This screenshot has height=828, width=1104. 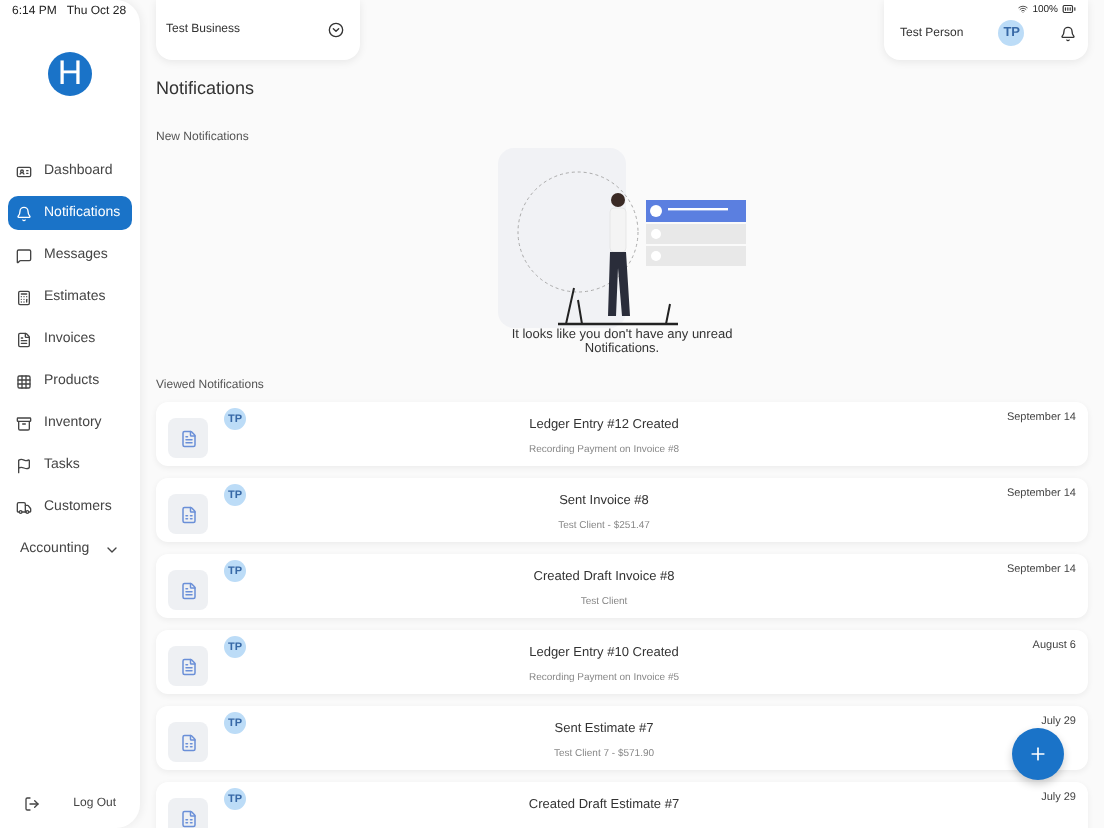 I want to click on flag-icon, so click(x=24, y=465).